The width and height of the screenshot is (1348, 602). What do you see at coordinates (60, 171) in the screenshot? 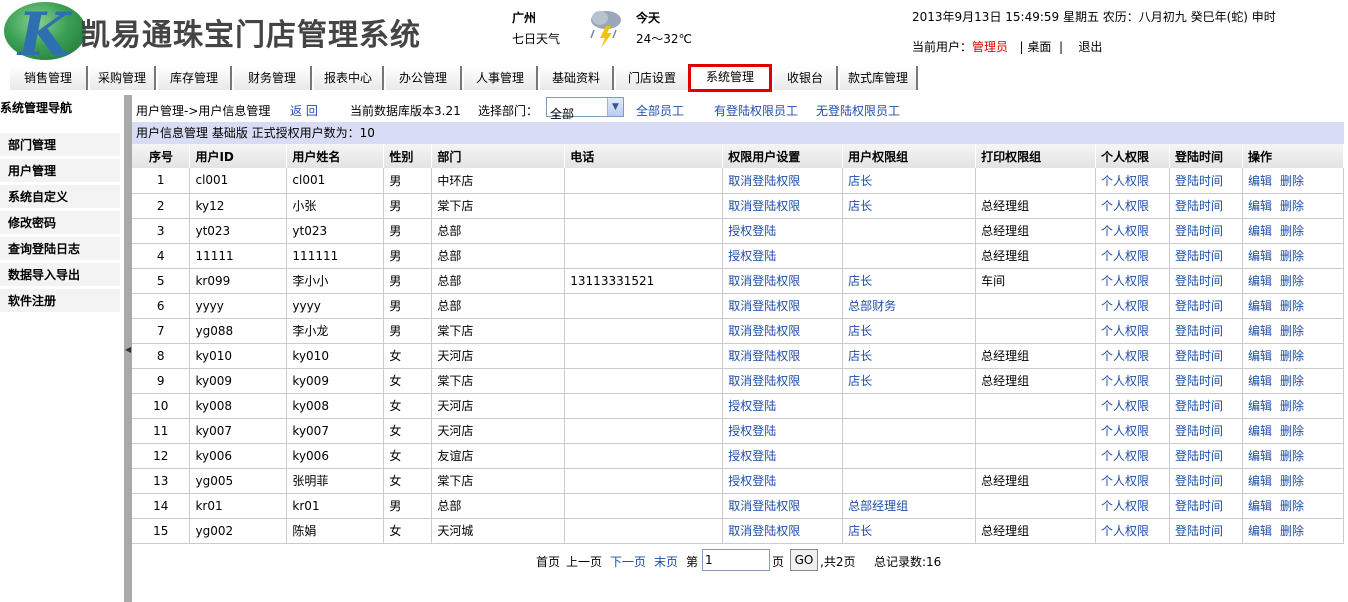
I see `sidebar-item-users: 用户管理` at bounding box center [60, 171].